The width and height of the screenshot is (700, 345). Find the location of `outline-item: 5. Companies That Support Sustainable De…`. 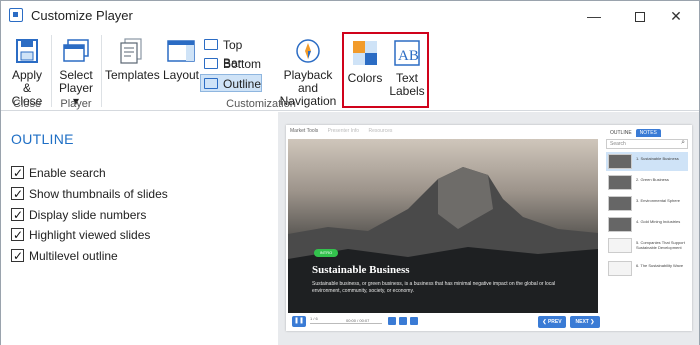

outline-item: 5. Companies That Support Sustainable De… is located at coordinates (647, 245).